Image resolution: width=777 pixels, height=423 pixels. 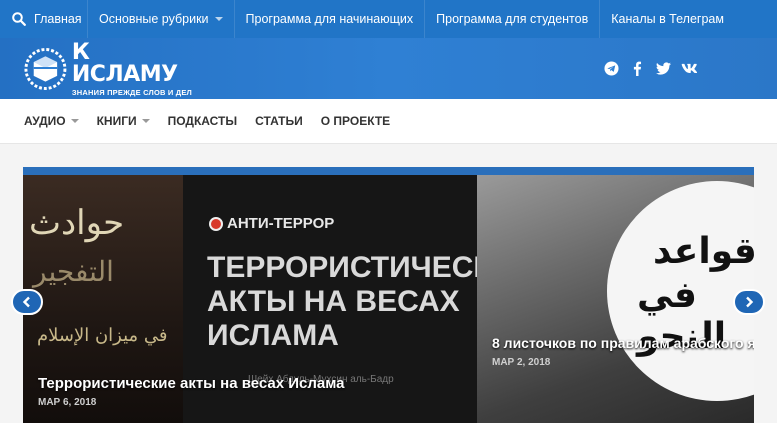 I want to click on subnav-item-about: О ПРОЕКТЕ, so click(x=355, y=121).